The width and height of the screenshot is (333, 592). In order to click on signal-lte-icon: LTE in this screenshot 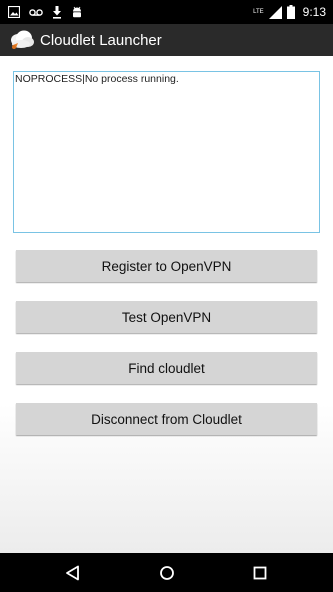, I will do `click(258, 12)`.